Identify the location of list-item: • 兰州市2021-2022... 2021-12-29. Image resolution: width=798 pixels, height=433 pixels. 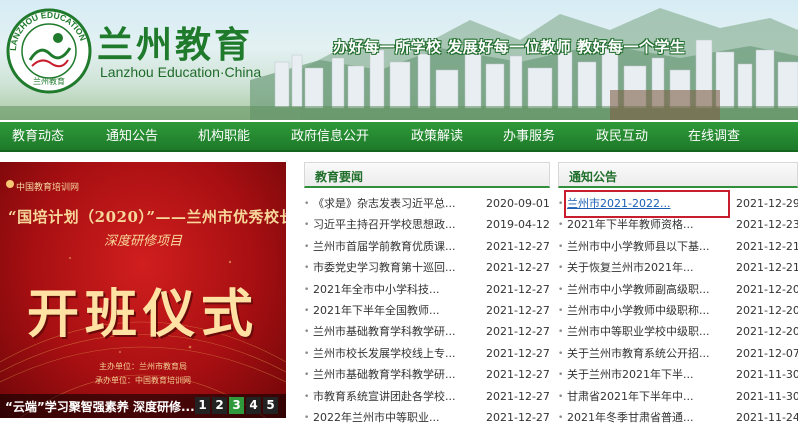
(678, 204).